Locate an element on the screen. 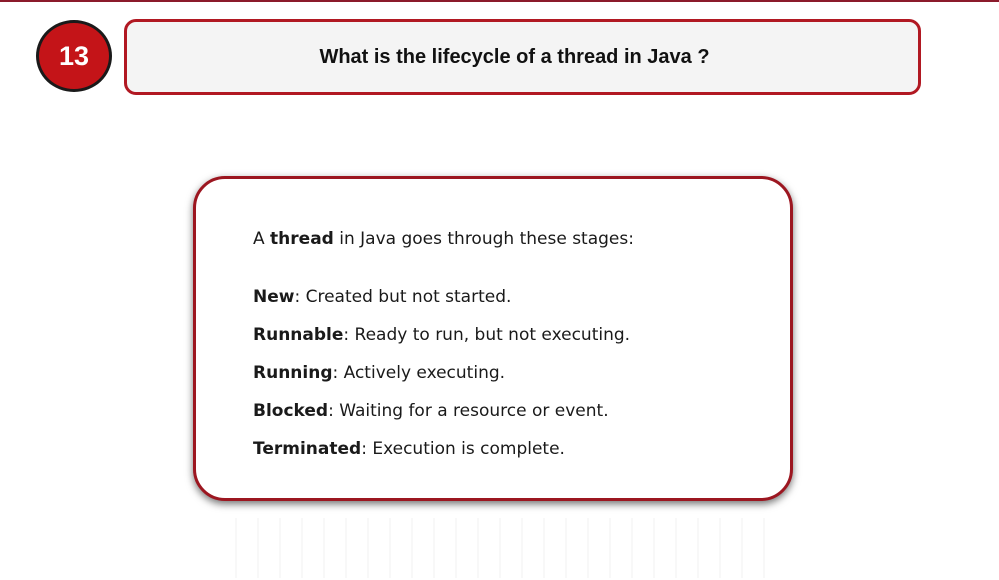 The width and height of the screenshot is (999, 580). stage-name: New is located at coordinates (274, 297).